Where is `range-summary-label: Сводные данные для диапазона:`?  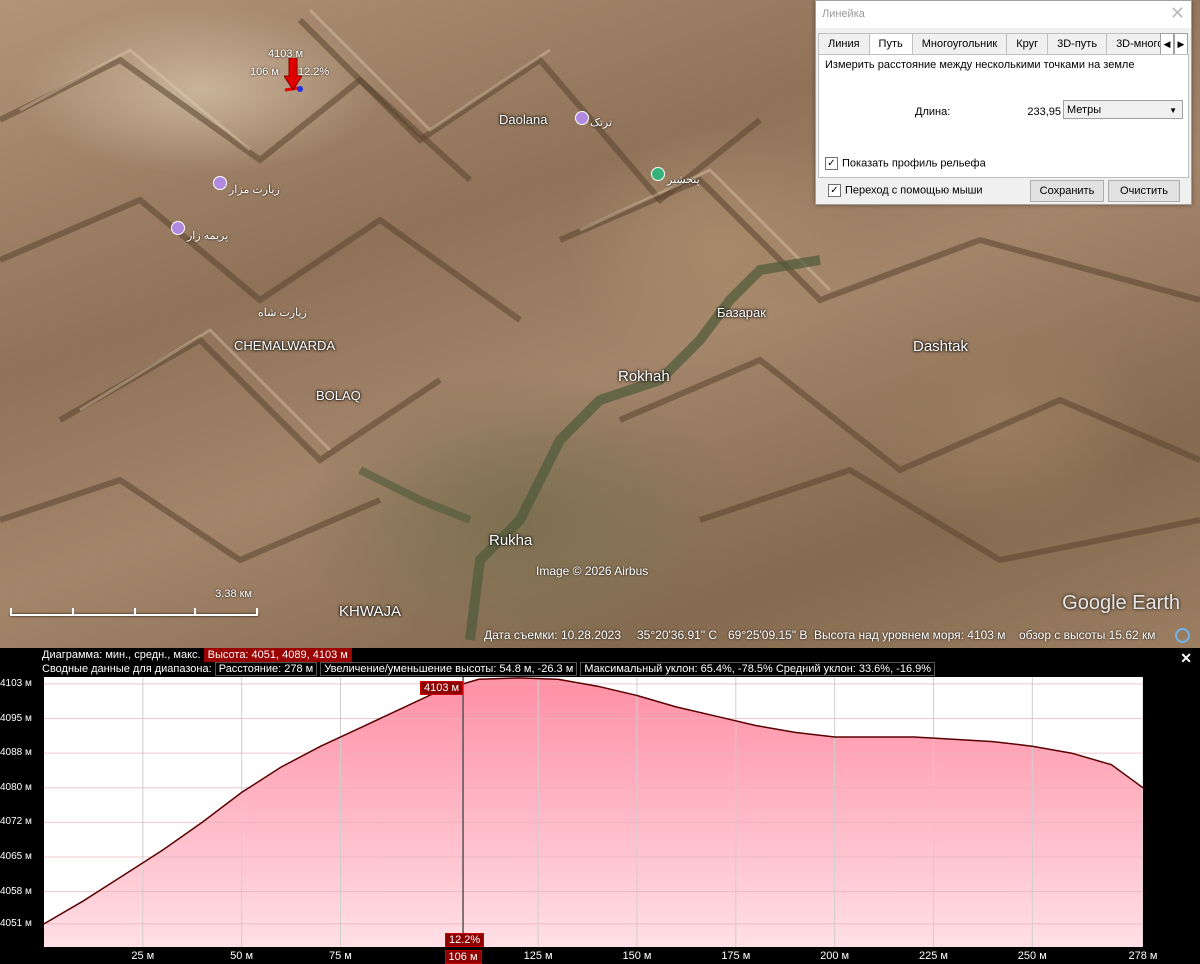 range-summary-label: Сводные данные для диапазона: is located at coordinates (127, 669).